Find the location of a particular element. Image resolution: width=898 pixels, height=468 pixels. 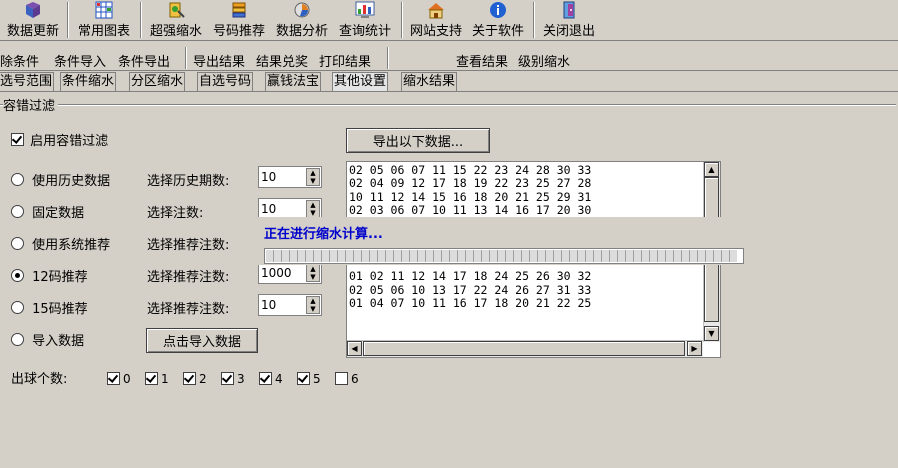

option-12-code-recommend: 12码推荐 is located at coordinates (49, 275).